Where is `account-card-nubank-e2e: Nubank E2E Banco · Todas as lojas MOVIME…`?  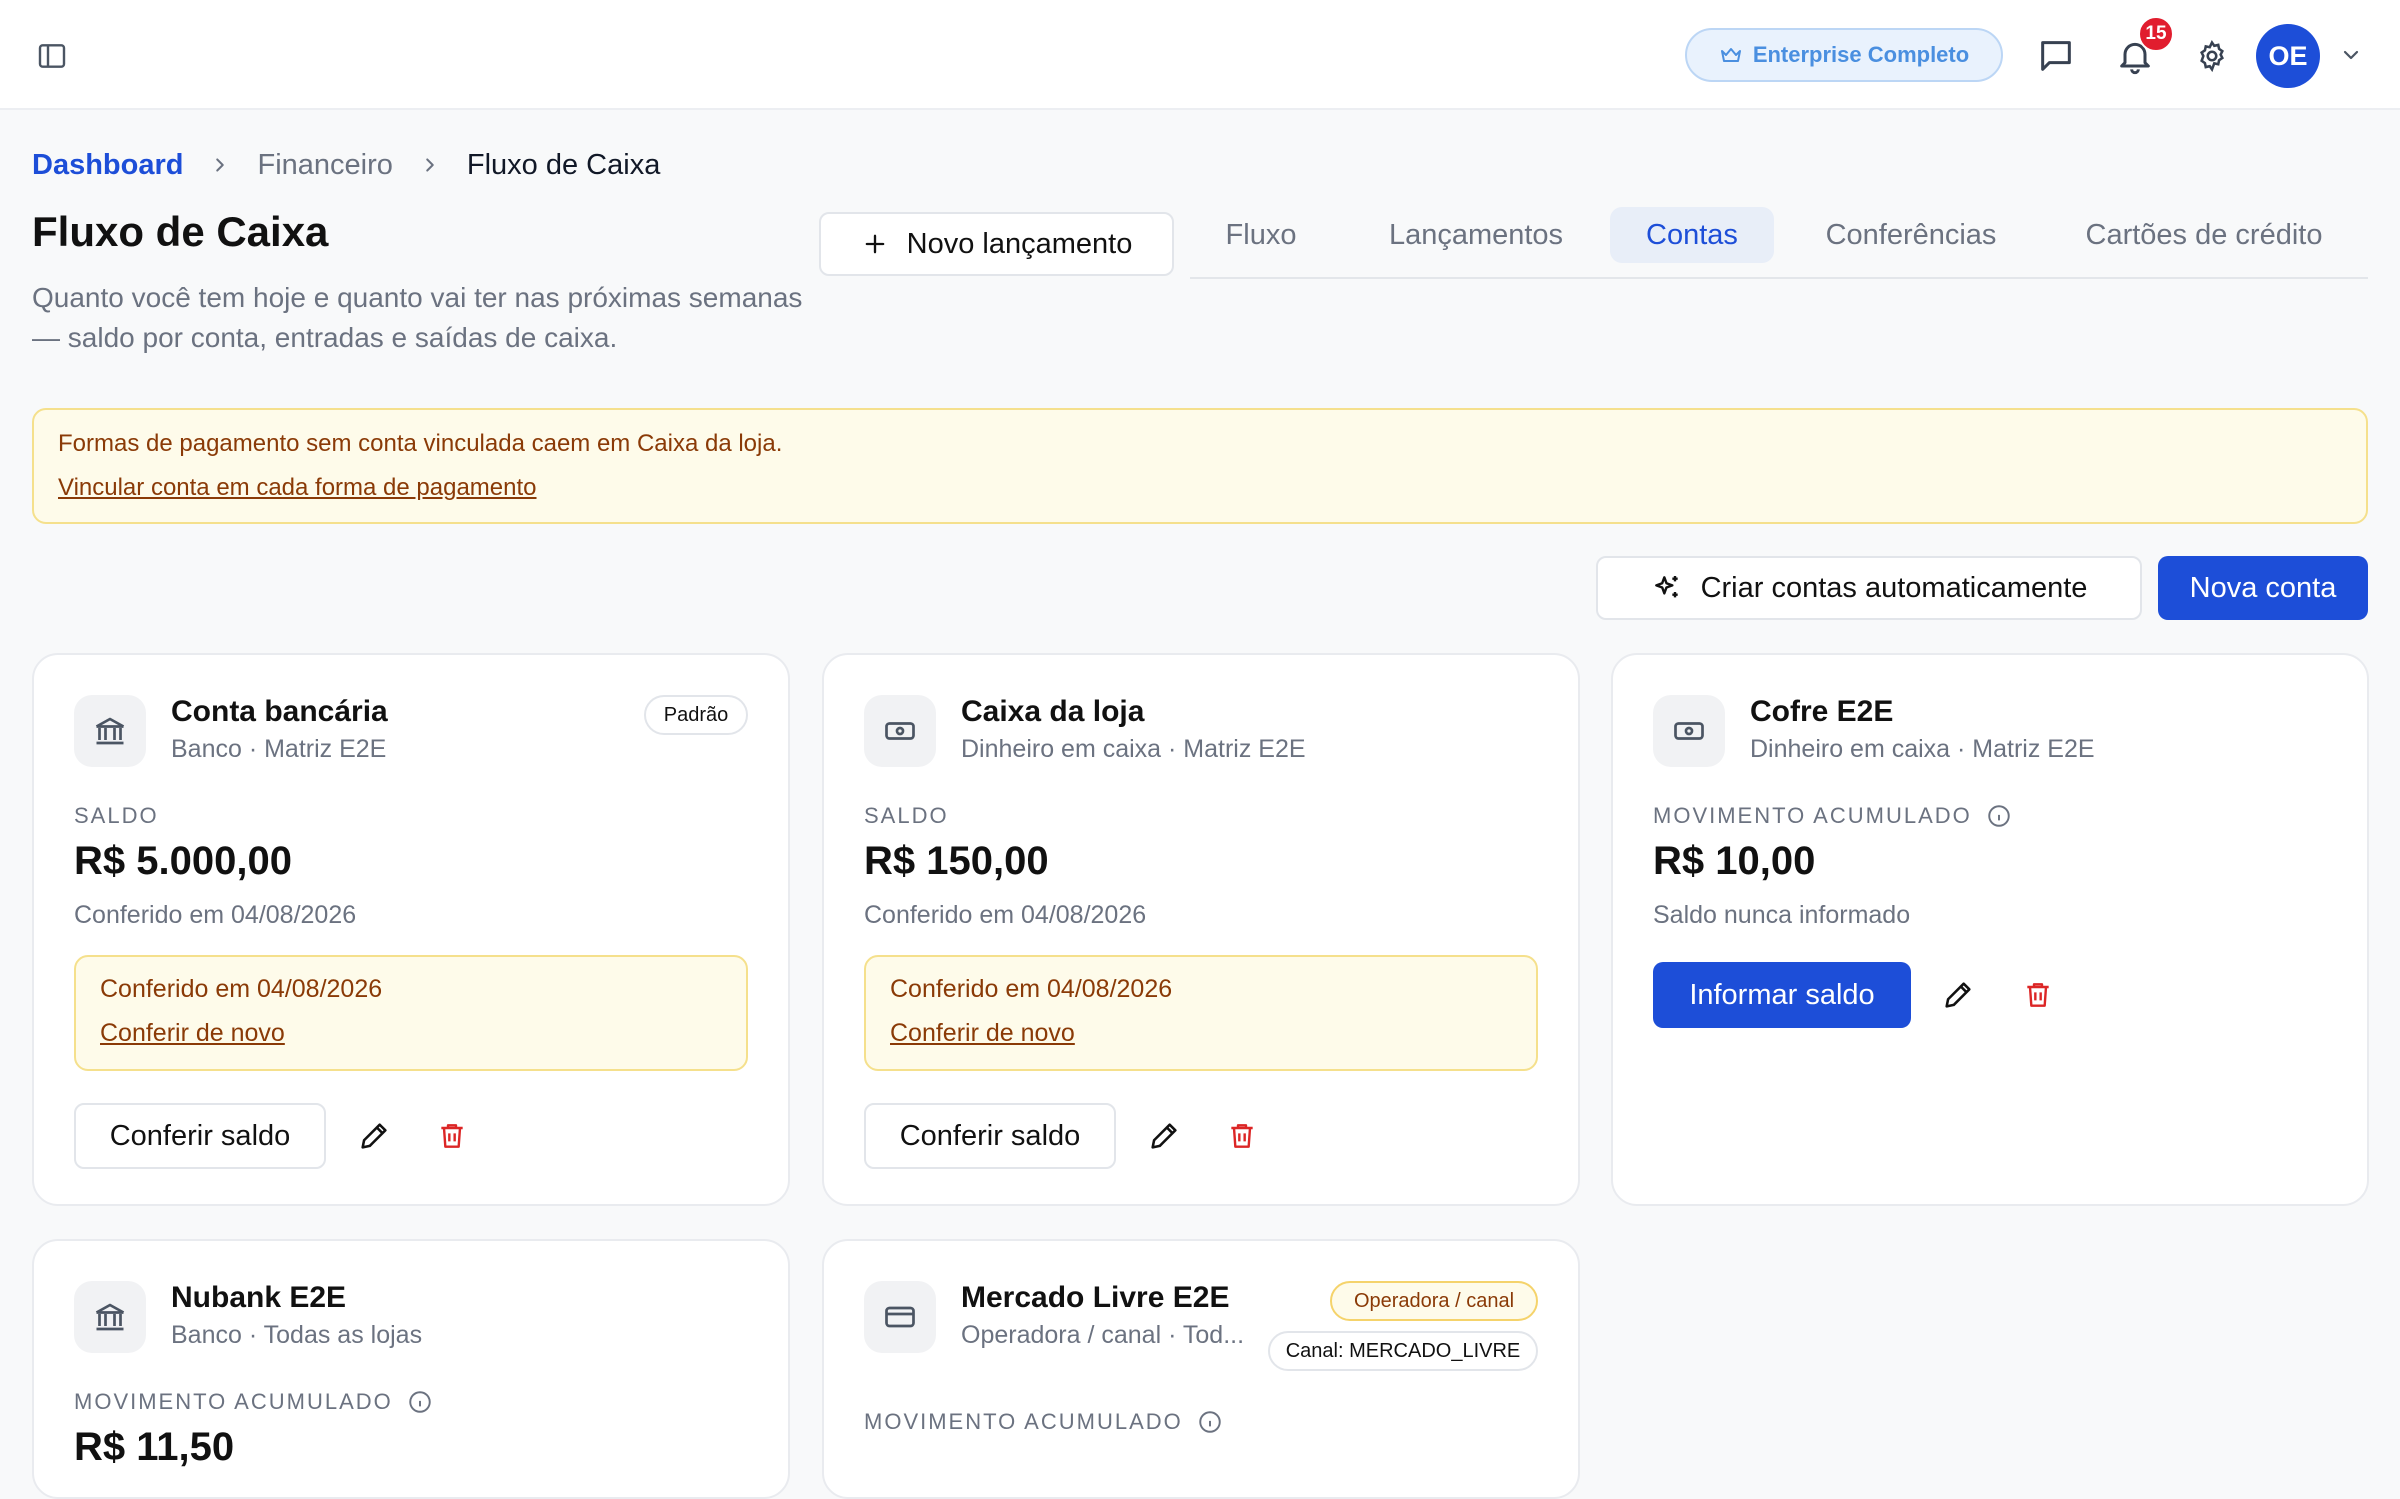
account-card-nubank-e2e: Nubank E2E Banco · Todas as lojas MOVIME… is located at coordinates (411, 1369).